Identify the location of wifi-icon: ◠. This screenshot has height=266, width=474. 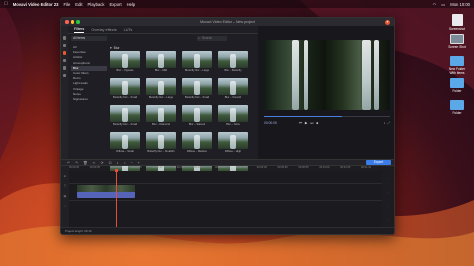
(435, 4).